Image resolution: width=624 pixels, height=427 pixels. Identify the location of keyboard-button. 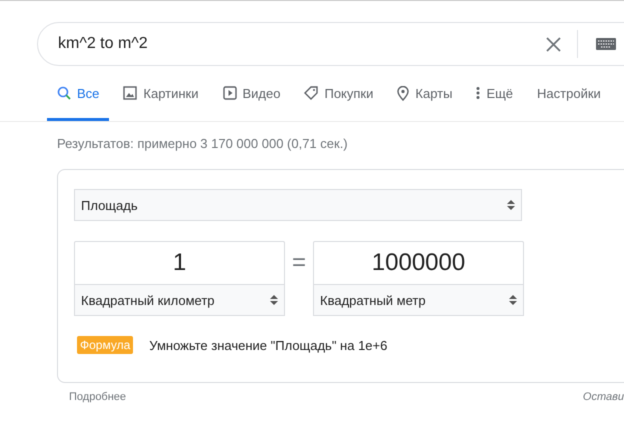
(606, 44).